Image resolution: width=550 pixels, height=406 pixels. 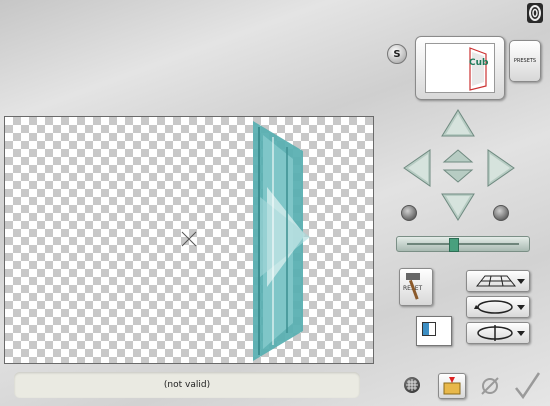 I want to click on grid-plane-icon, so click(x=500, y=281).